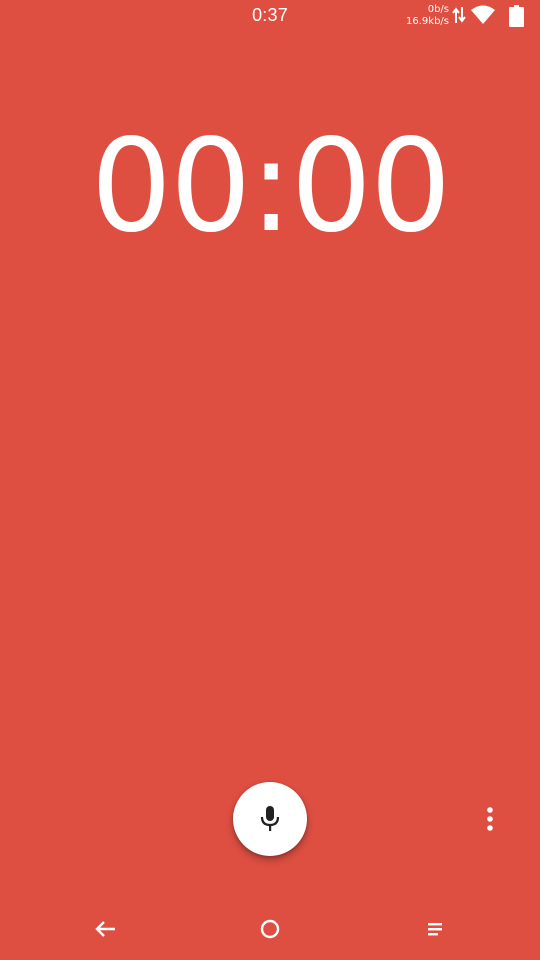 Image resolution: width=540 pixels, height=960 pixels. I want to click on recents-icon, so click(435, 929).